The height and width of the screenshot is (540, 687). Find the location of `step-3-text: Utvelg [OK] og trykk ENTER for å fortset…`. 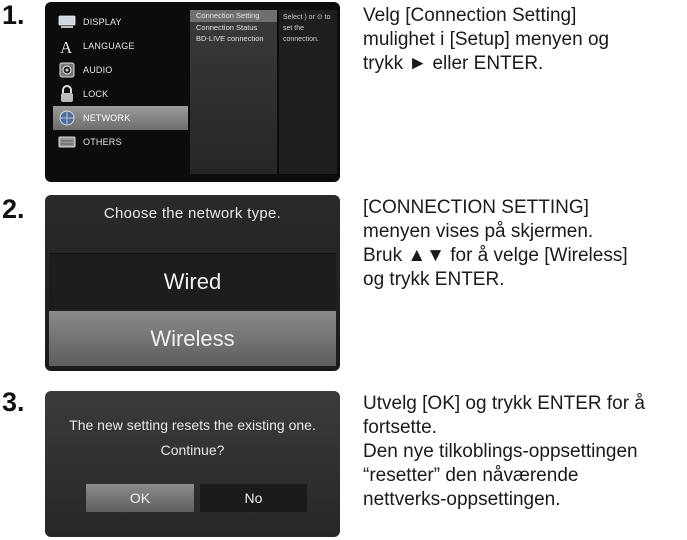

step-3-text: Utvelg [OK] og trykk ENTER for å fortset… is located at coordinates (504, 451).